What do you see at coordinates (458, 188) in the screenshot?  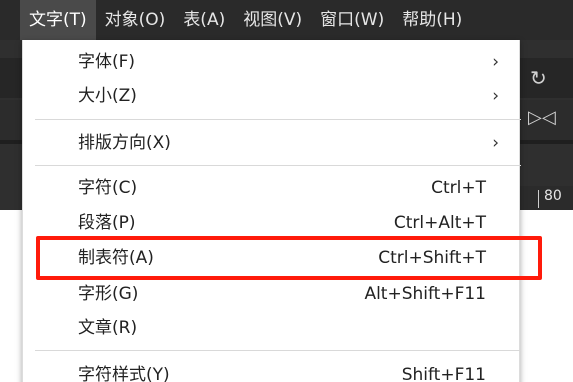 I see `menu-item-shortcut: Ctrl+T` at bounding box center [458, 188].